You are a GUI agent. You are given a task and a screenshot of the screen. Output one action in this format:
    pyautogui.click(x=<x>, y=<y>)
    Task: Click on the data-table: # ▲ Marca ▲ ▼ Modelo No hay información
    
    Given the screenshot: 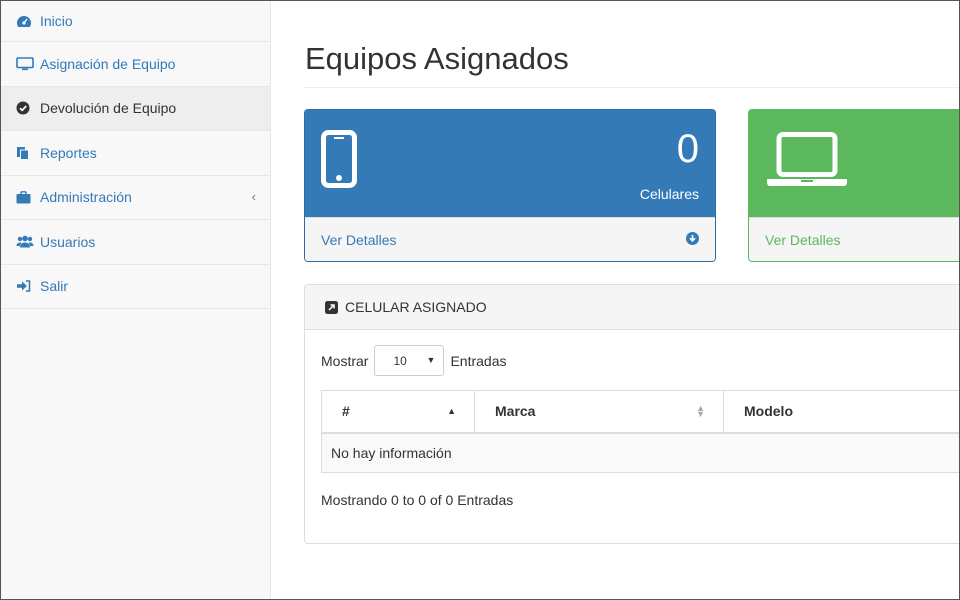 What is the action you would take?
    pyautogui.click(x=640, y=431)
    